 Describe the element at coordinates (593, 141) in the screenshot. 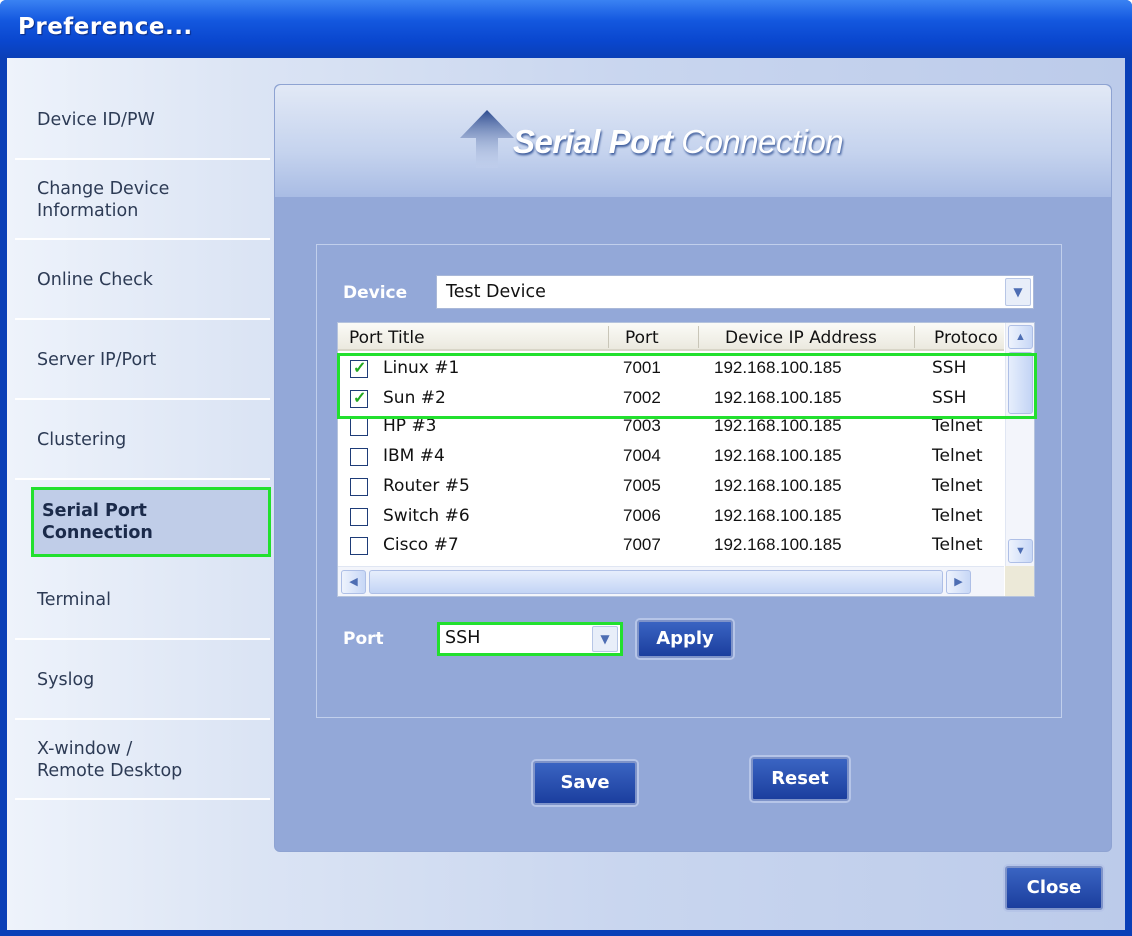

I see `heading-bold: Serial Port` at that location.